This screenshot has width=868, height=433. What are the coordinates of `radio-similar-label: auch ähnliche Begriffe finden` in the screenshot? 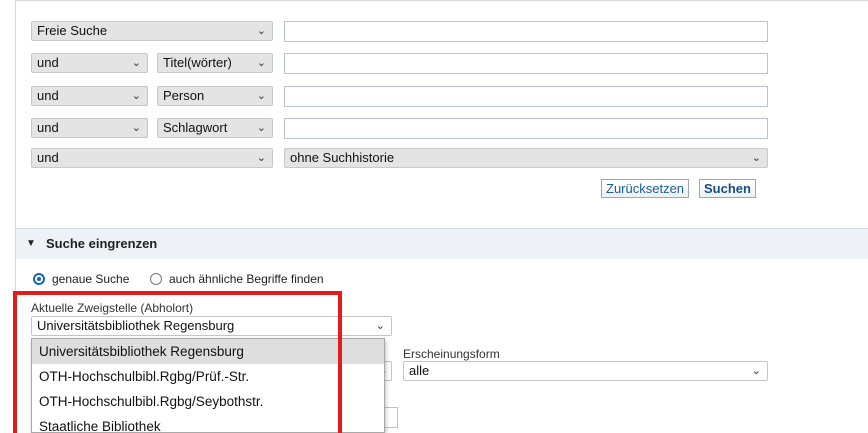 It's located at (246, 279).